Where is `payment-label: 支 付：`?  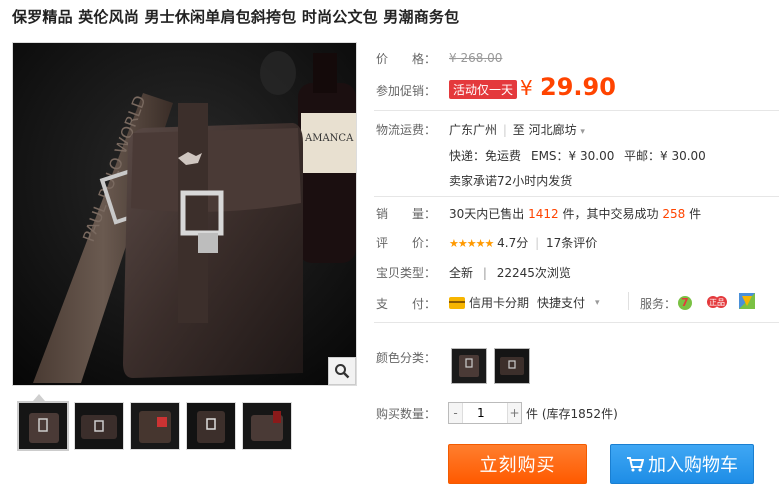
payment-label: 支 付： is located at coordinates (406, 304).